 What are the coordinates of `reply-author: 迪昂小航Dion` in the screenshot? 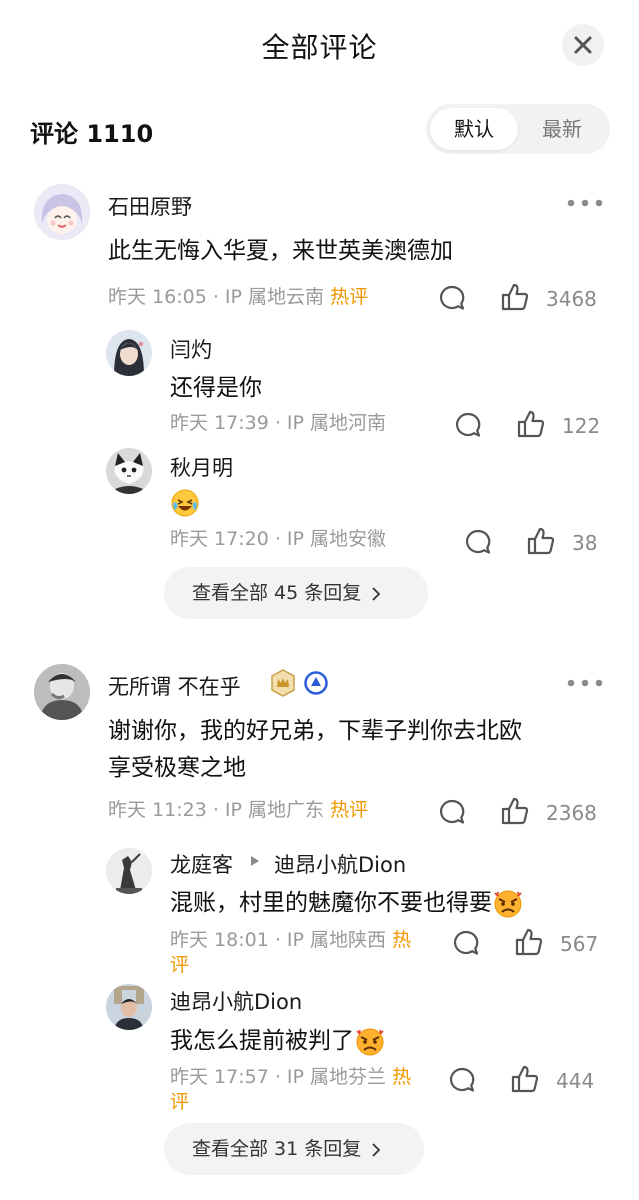 It's located at (236, 1001).